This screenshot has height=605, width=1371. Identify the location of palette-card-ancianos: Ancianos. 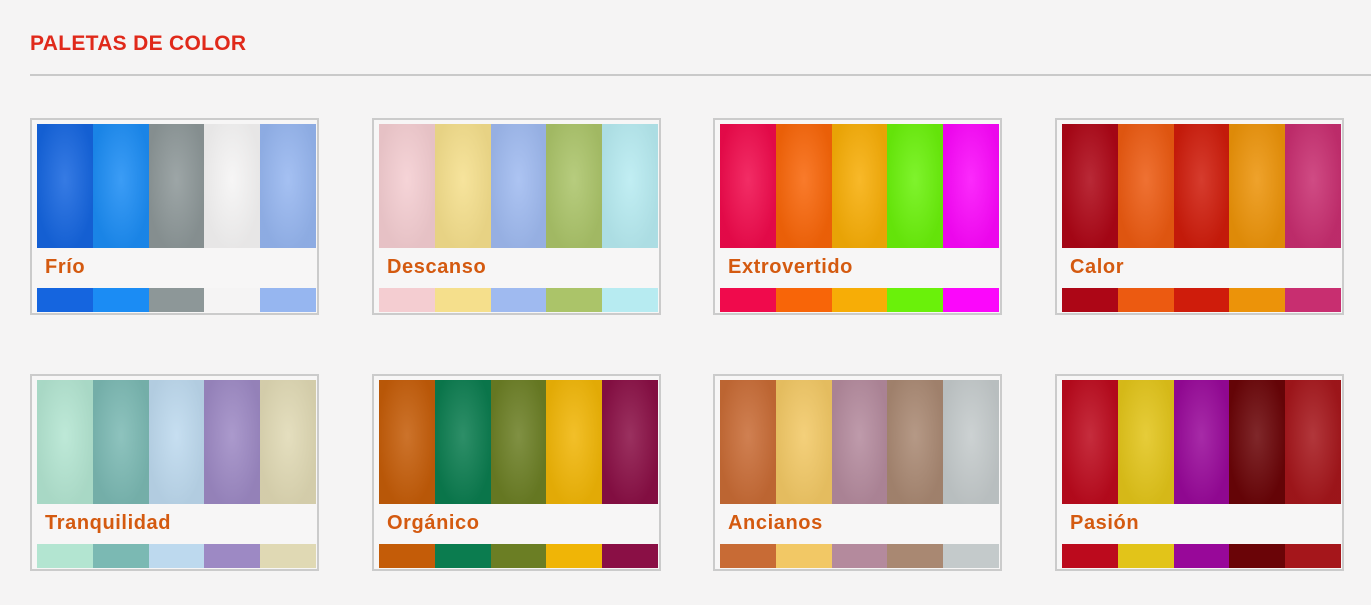
(857, 472).